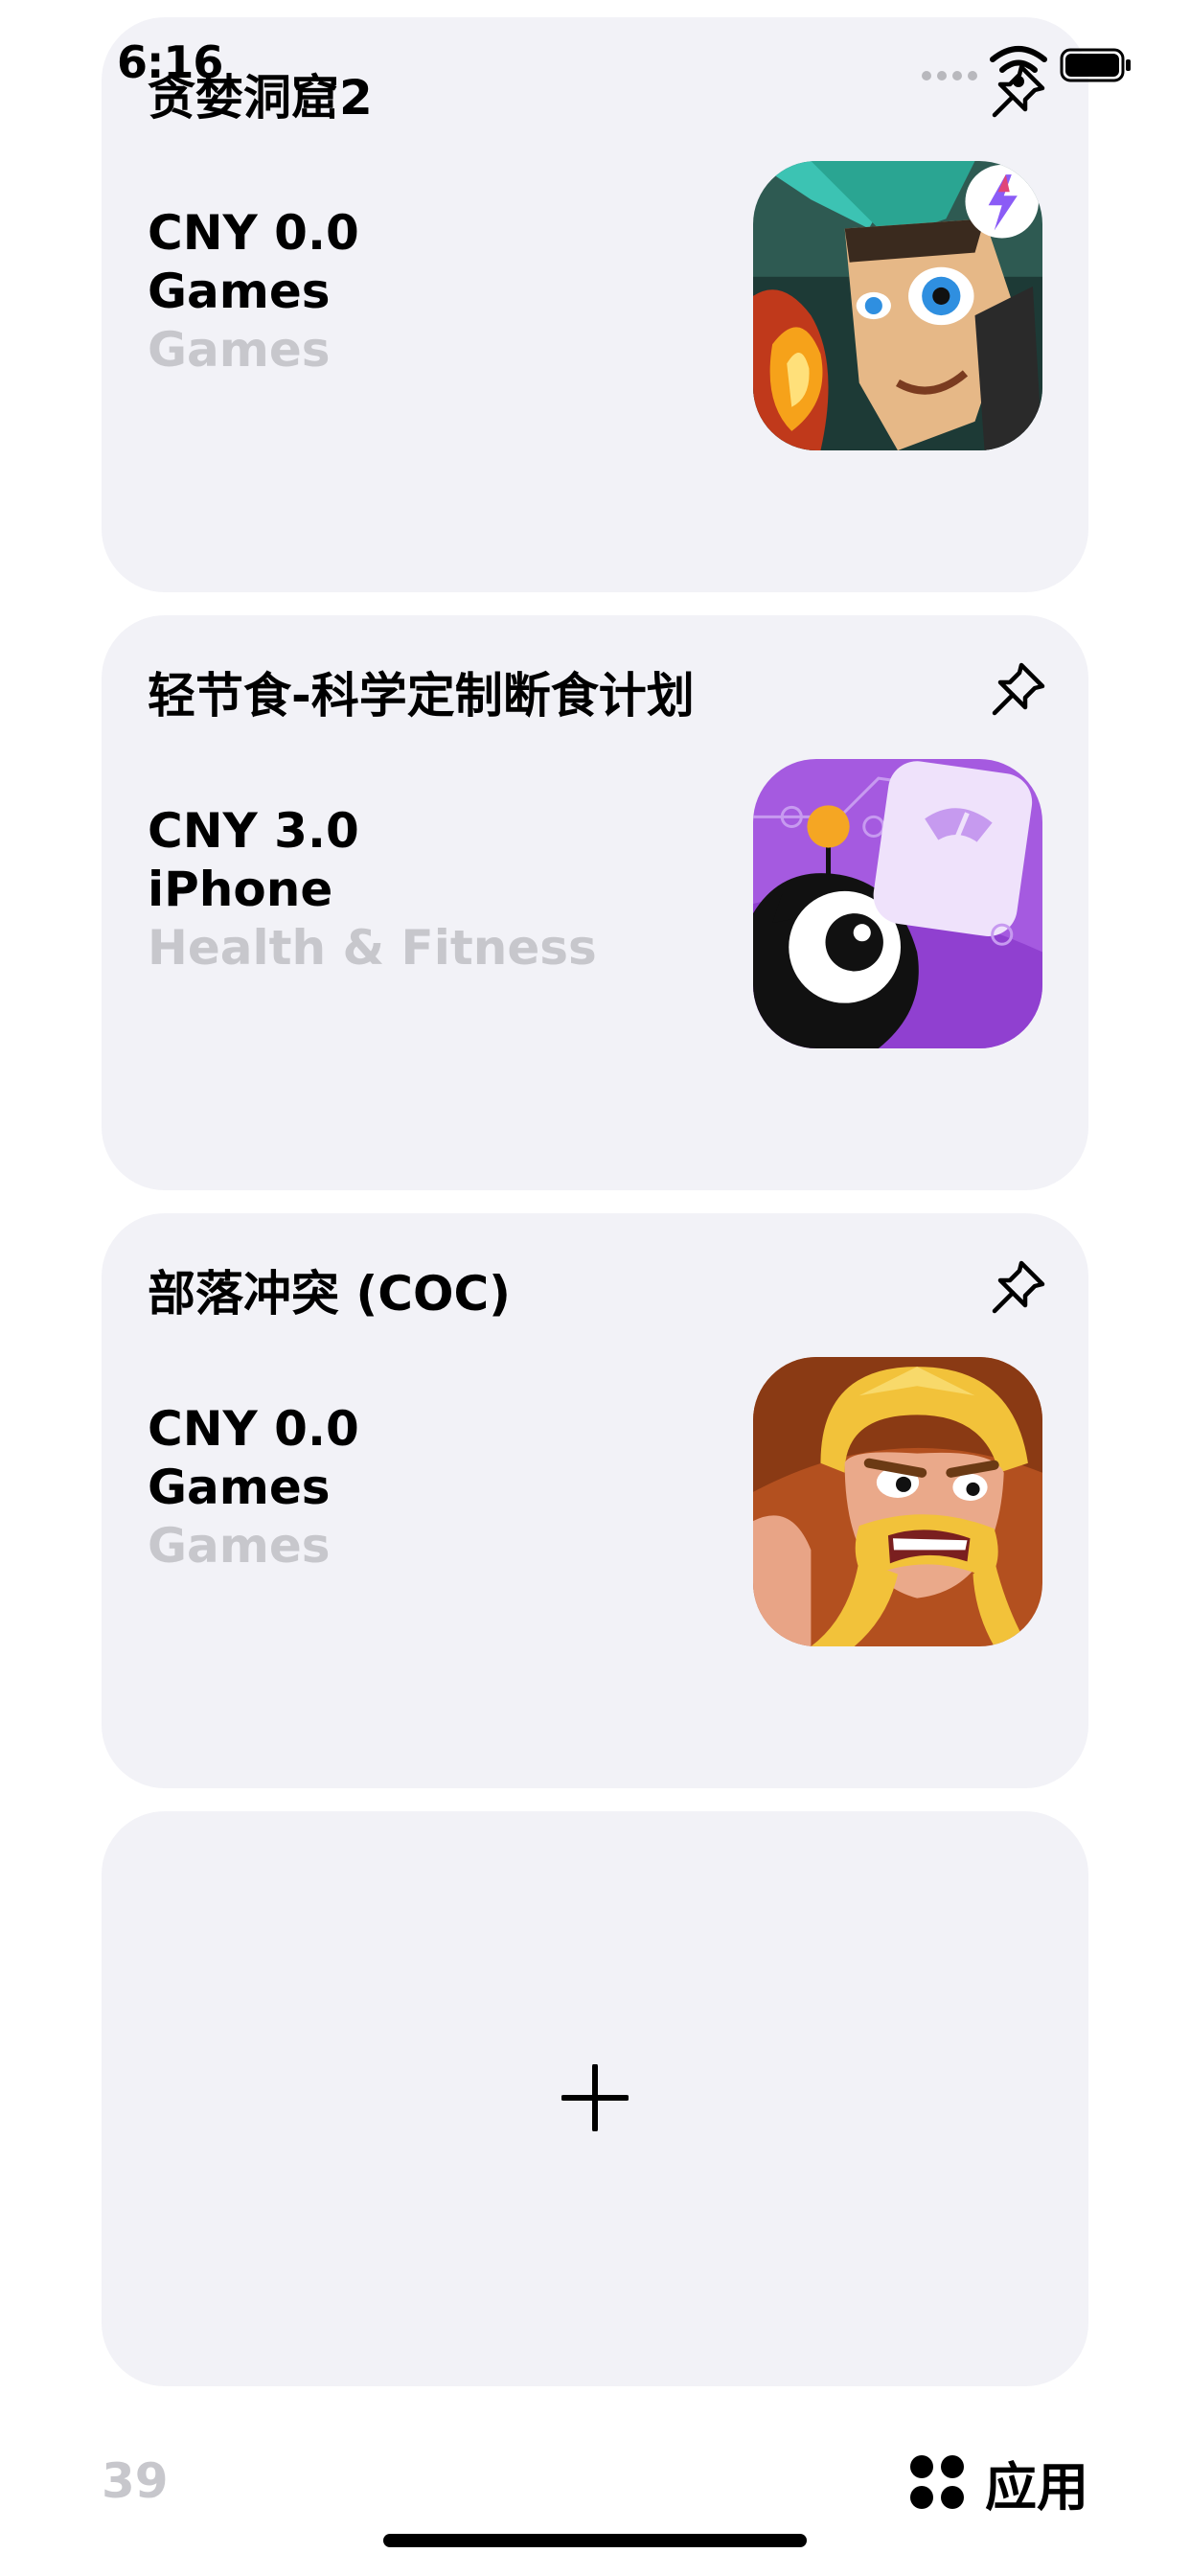  I want to click on app-genre: Health & Fitness, so click(373, 948).